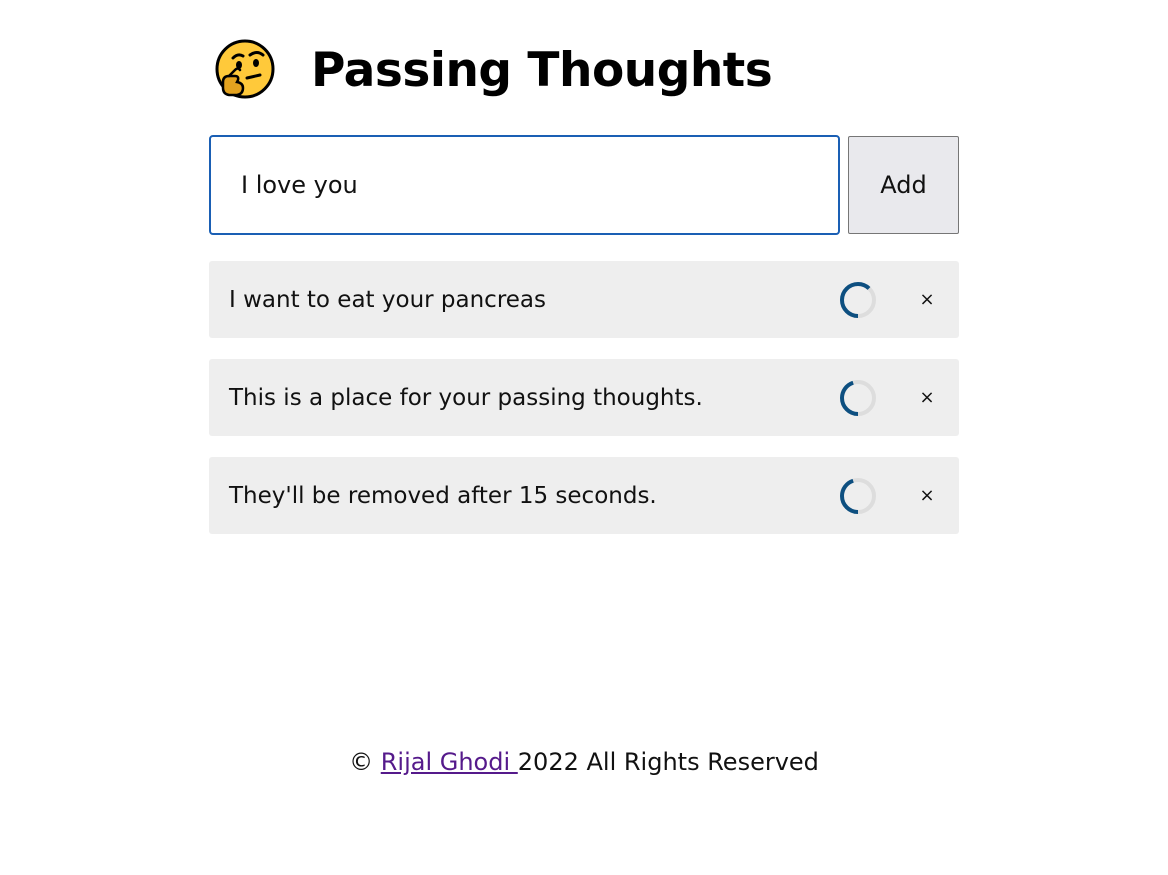  I want to click on author-link: Rijal Ghodi, so click(449, 762).